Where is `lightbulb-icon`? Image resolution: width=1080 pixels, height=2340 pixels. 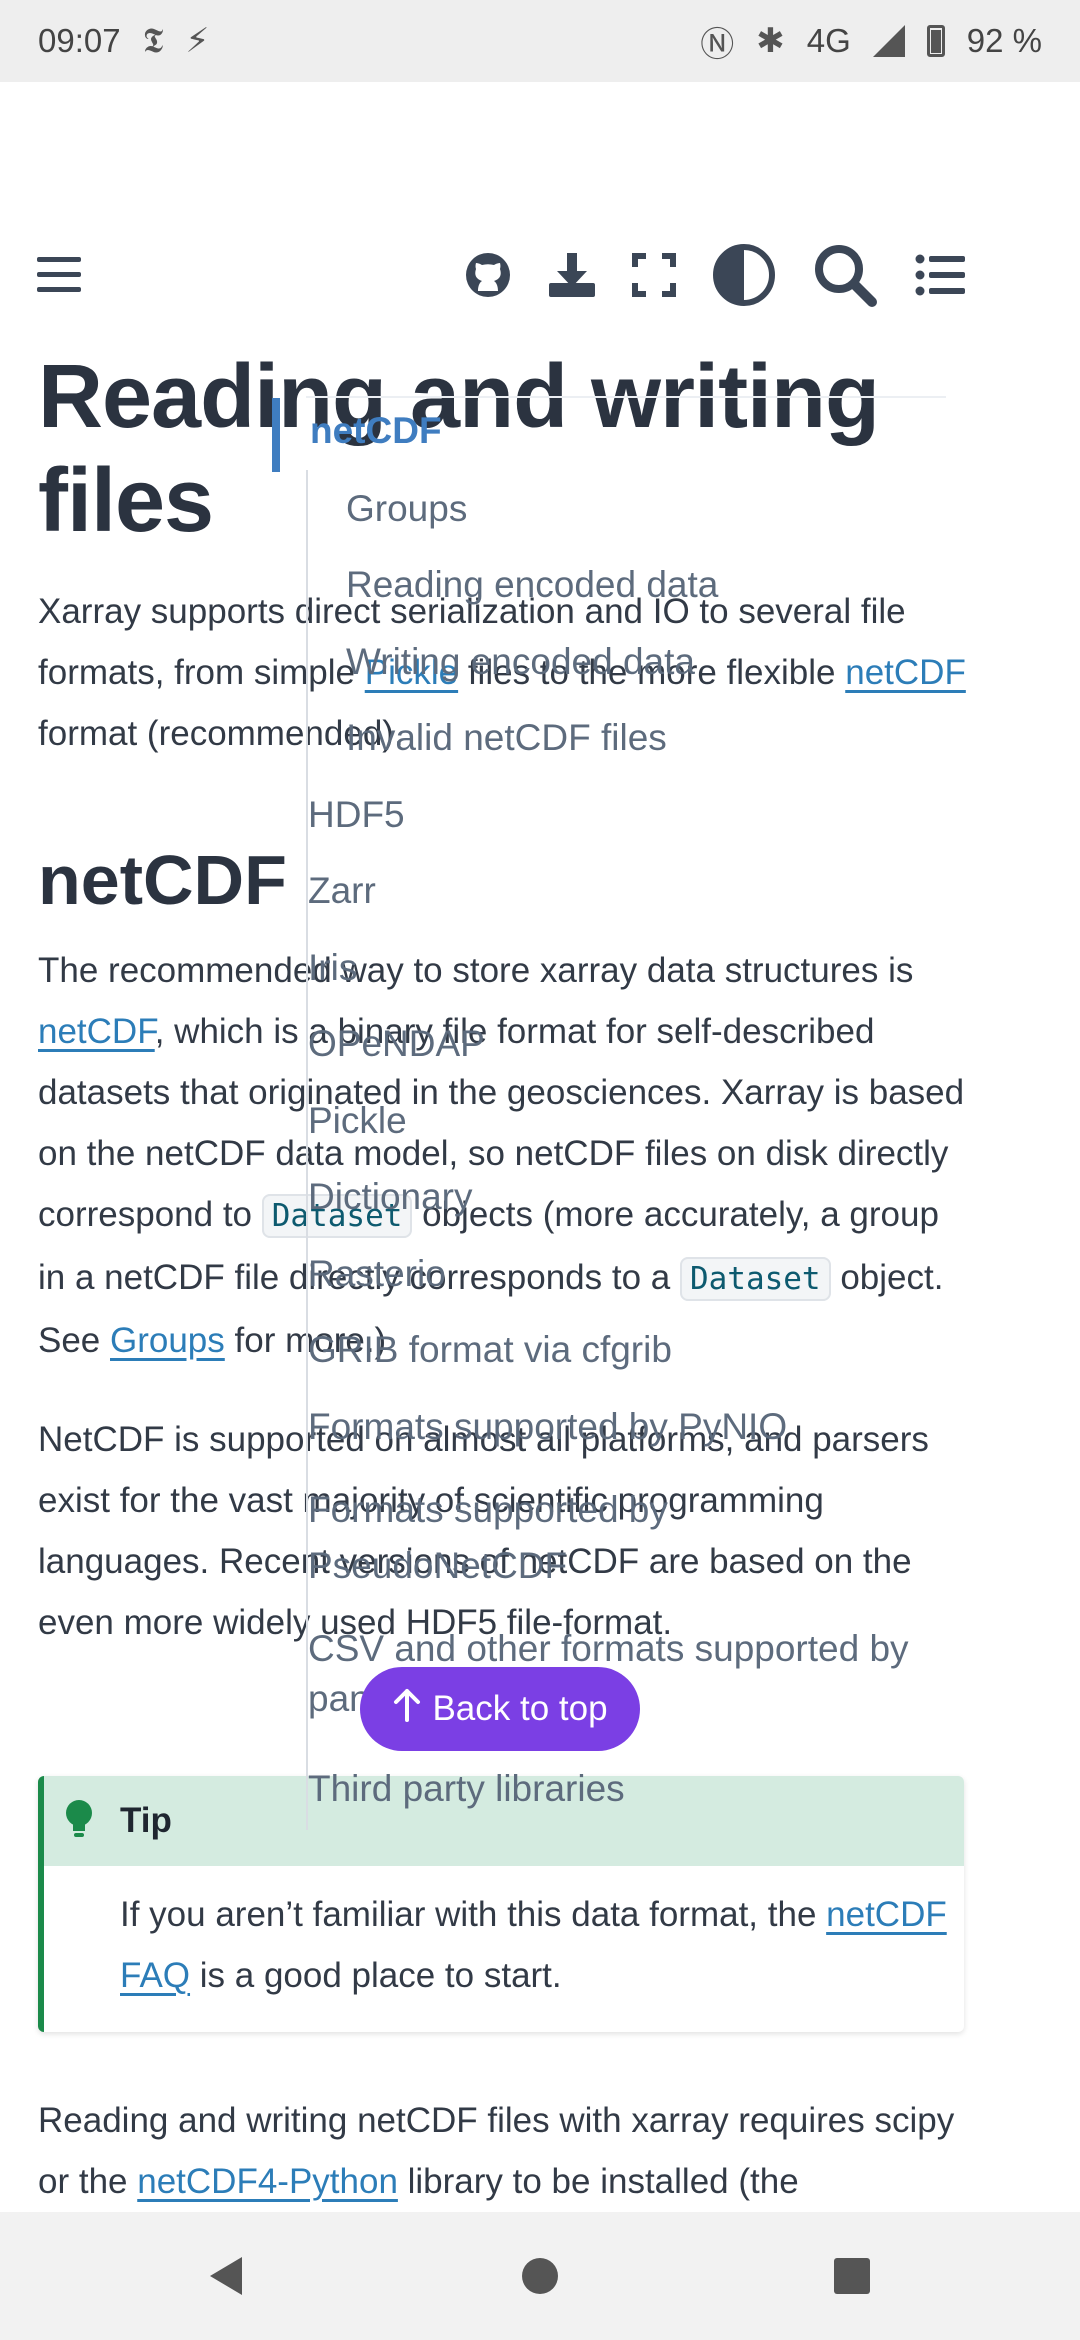 lightbulb-icon is located at coordinates (79, 1821).